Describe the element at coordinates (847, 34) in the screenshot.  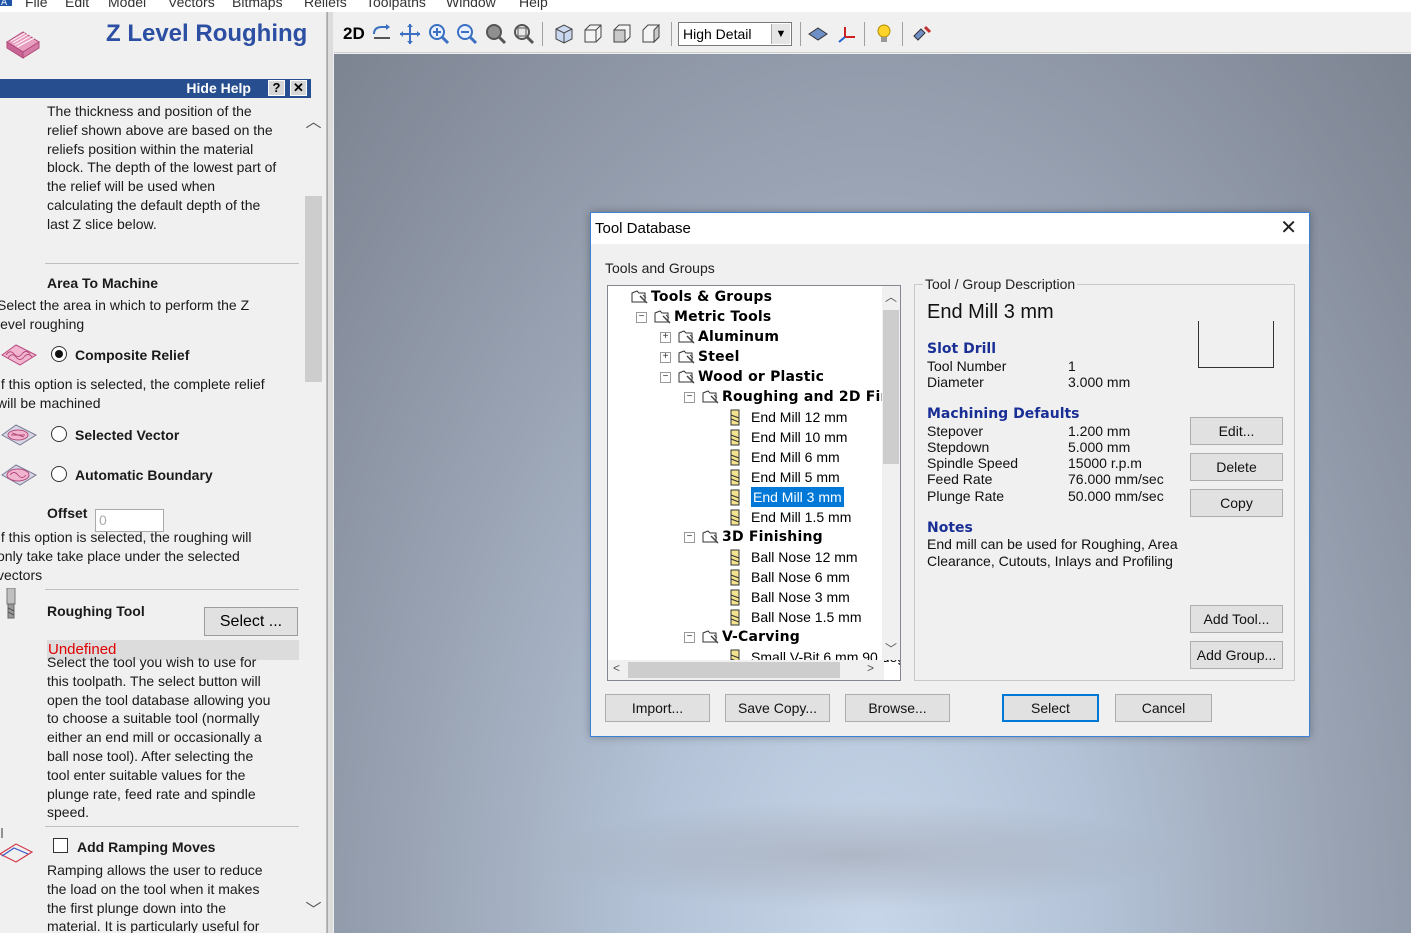
I see `axis-icon` at that location.